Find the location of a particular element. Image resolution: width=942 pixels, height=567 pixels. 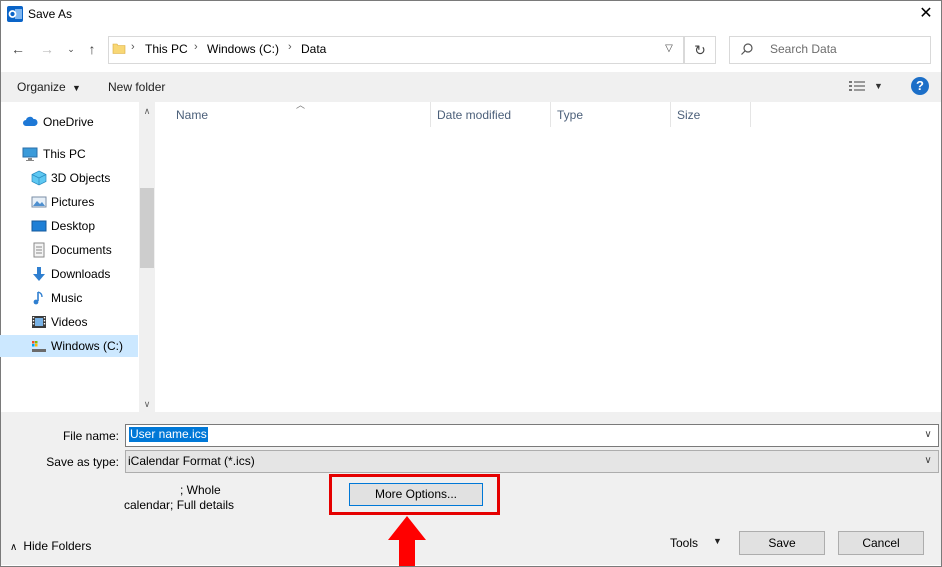

file-name-value: User name.ics is located at coordinates (168, 434).